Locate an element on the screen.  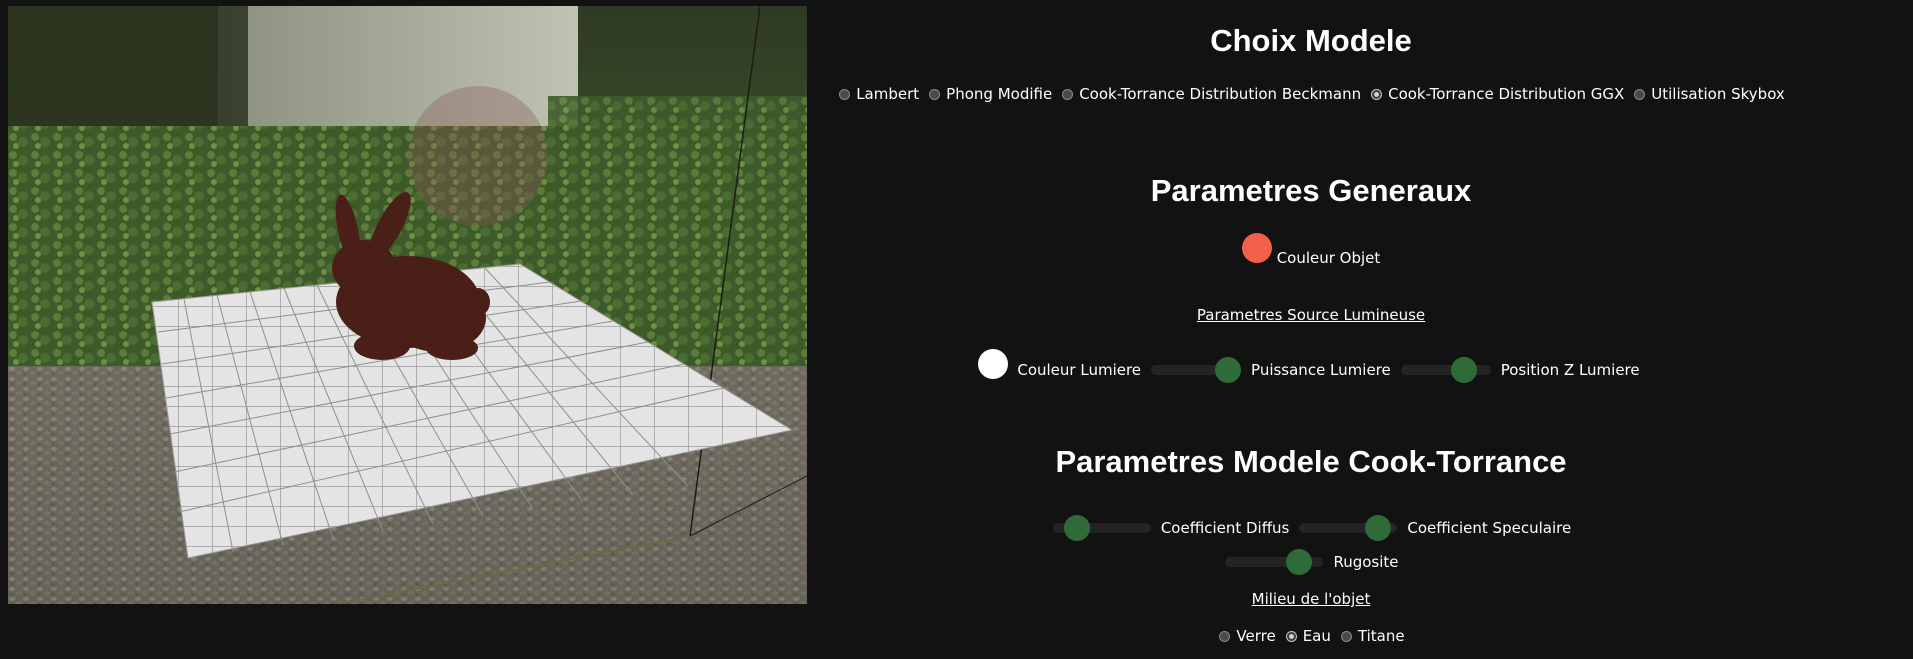
radio-label: Phong Modifie is located at coordinates (999, 94).